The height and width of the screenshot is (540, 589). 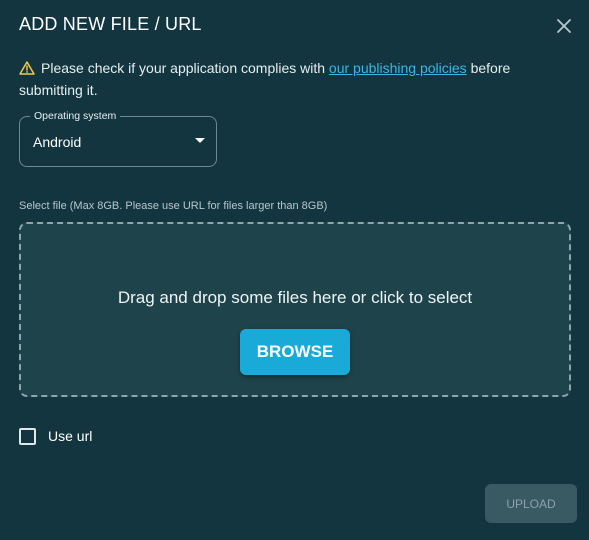 I want to click on use-url-checkbox, so click(x=27, y=436).